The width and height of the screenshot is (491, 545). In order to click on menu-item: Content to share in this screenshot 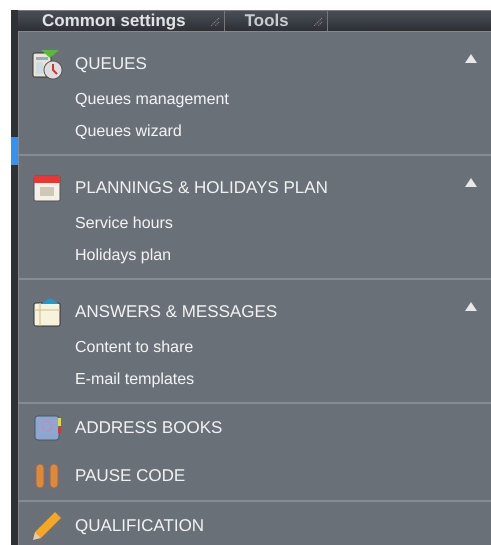, I will do `click(283, 348)`.